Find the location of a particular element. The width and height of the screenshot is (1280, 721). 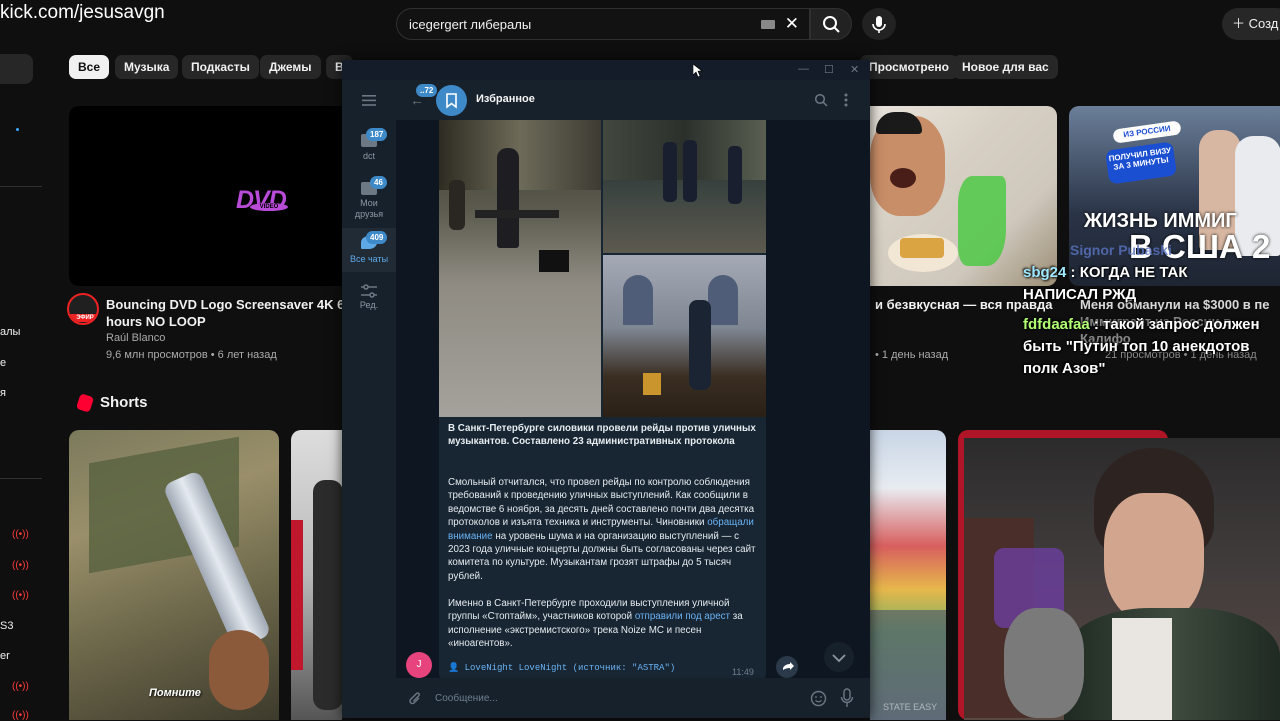

chip-new-for-you: Новое для вас is located at coordinates (1005, 67).